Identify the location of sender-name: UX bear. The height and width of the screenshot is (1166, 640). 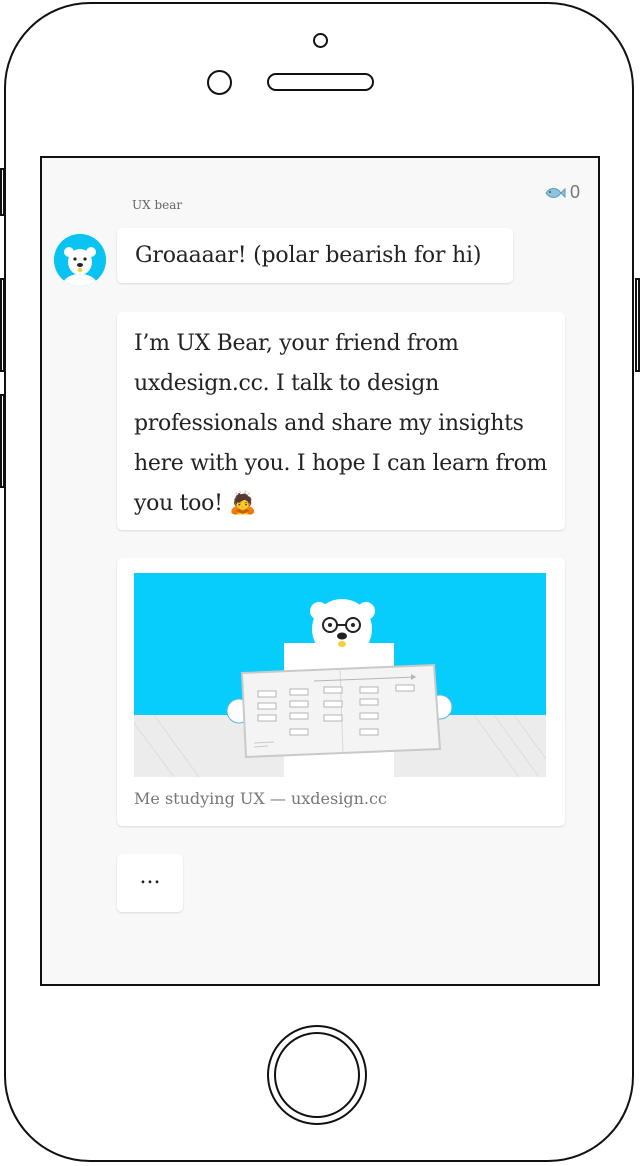
(157, 205).